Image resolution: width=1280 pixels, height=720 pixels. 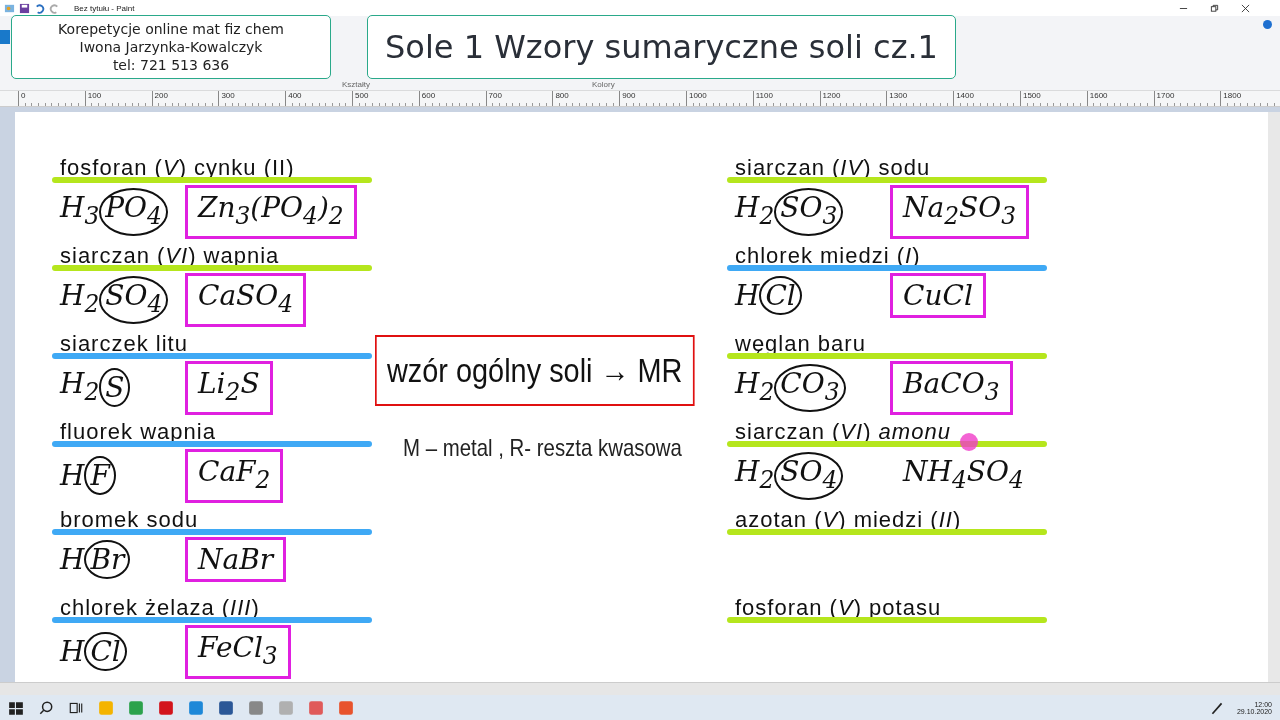 What do you see at coordinates (54, 8) in the screenshot?
I see `redo-icon` at bounding box center [54, 8].